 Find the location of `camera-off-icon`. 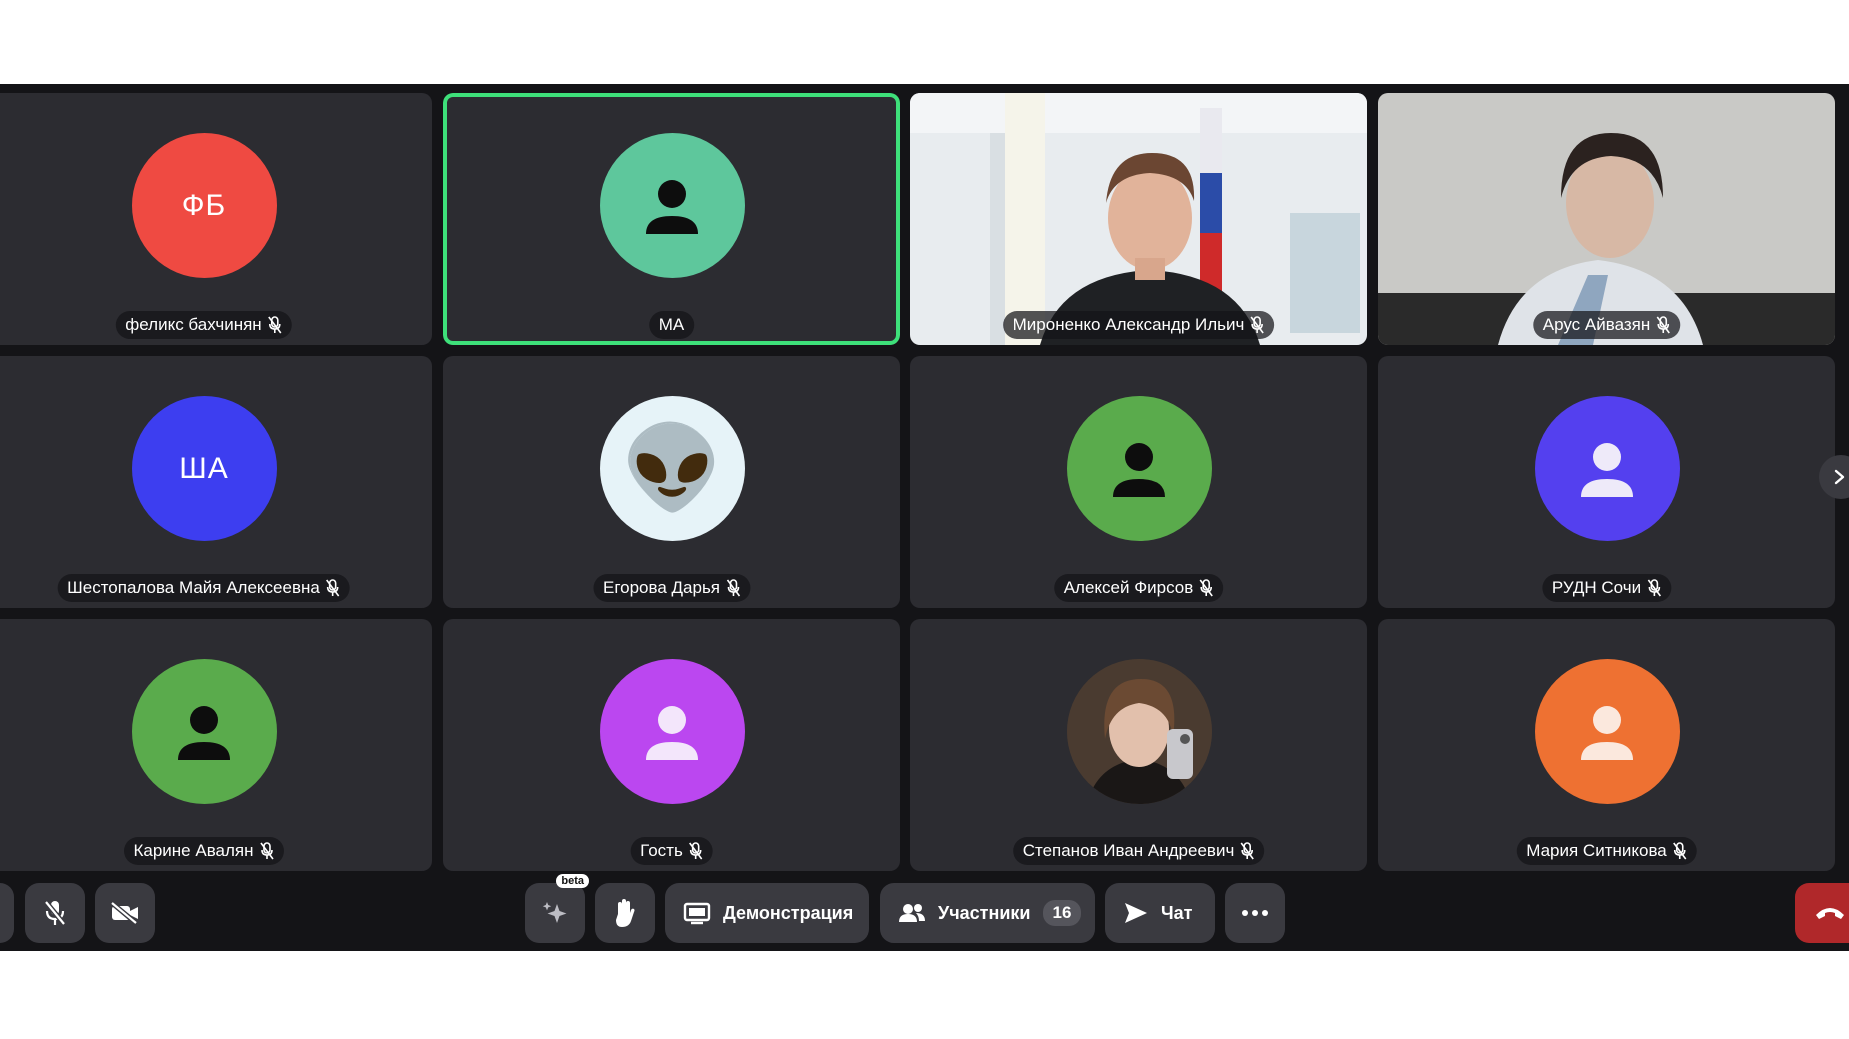

camera-off-icon is located at coordinates (124, 913).